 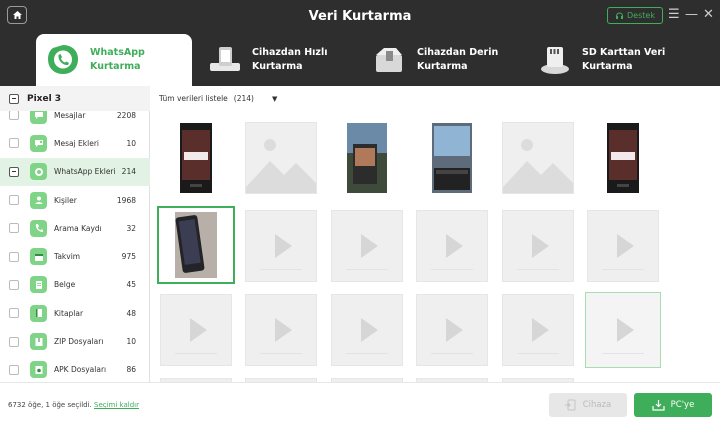 What do you see at coordinates (38, 117) in the screenshot?
I see `message-icon` at bounding box center [38, 117].